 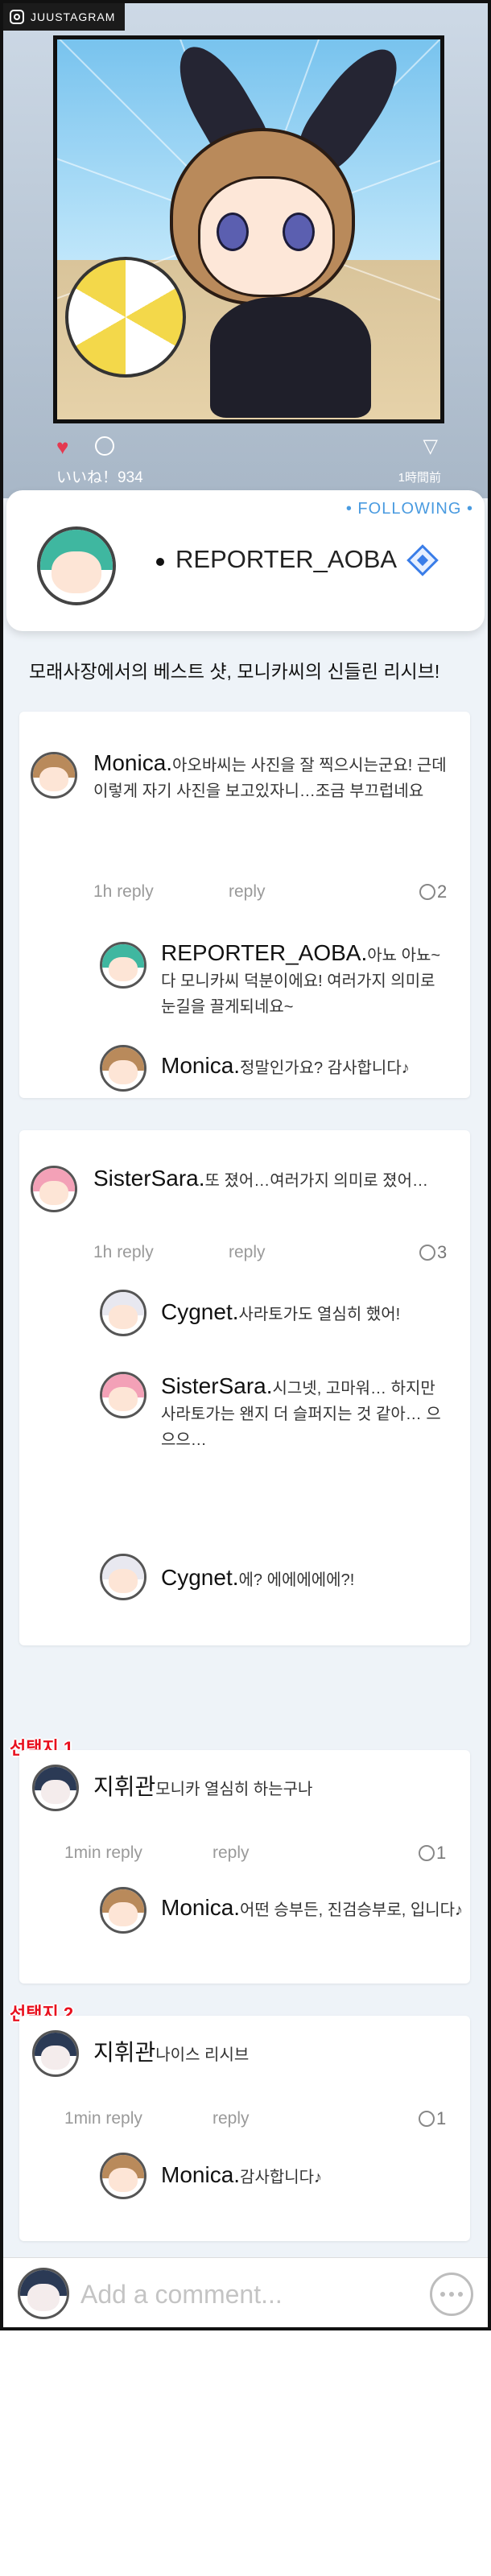 I want to click on comment-meta: 1h reply reply 3, so click(x=274, y=1252).